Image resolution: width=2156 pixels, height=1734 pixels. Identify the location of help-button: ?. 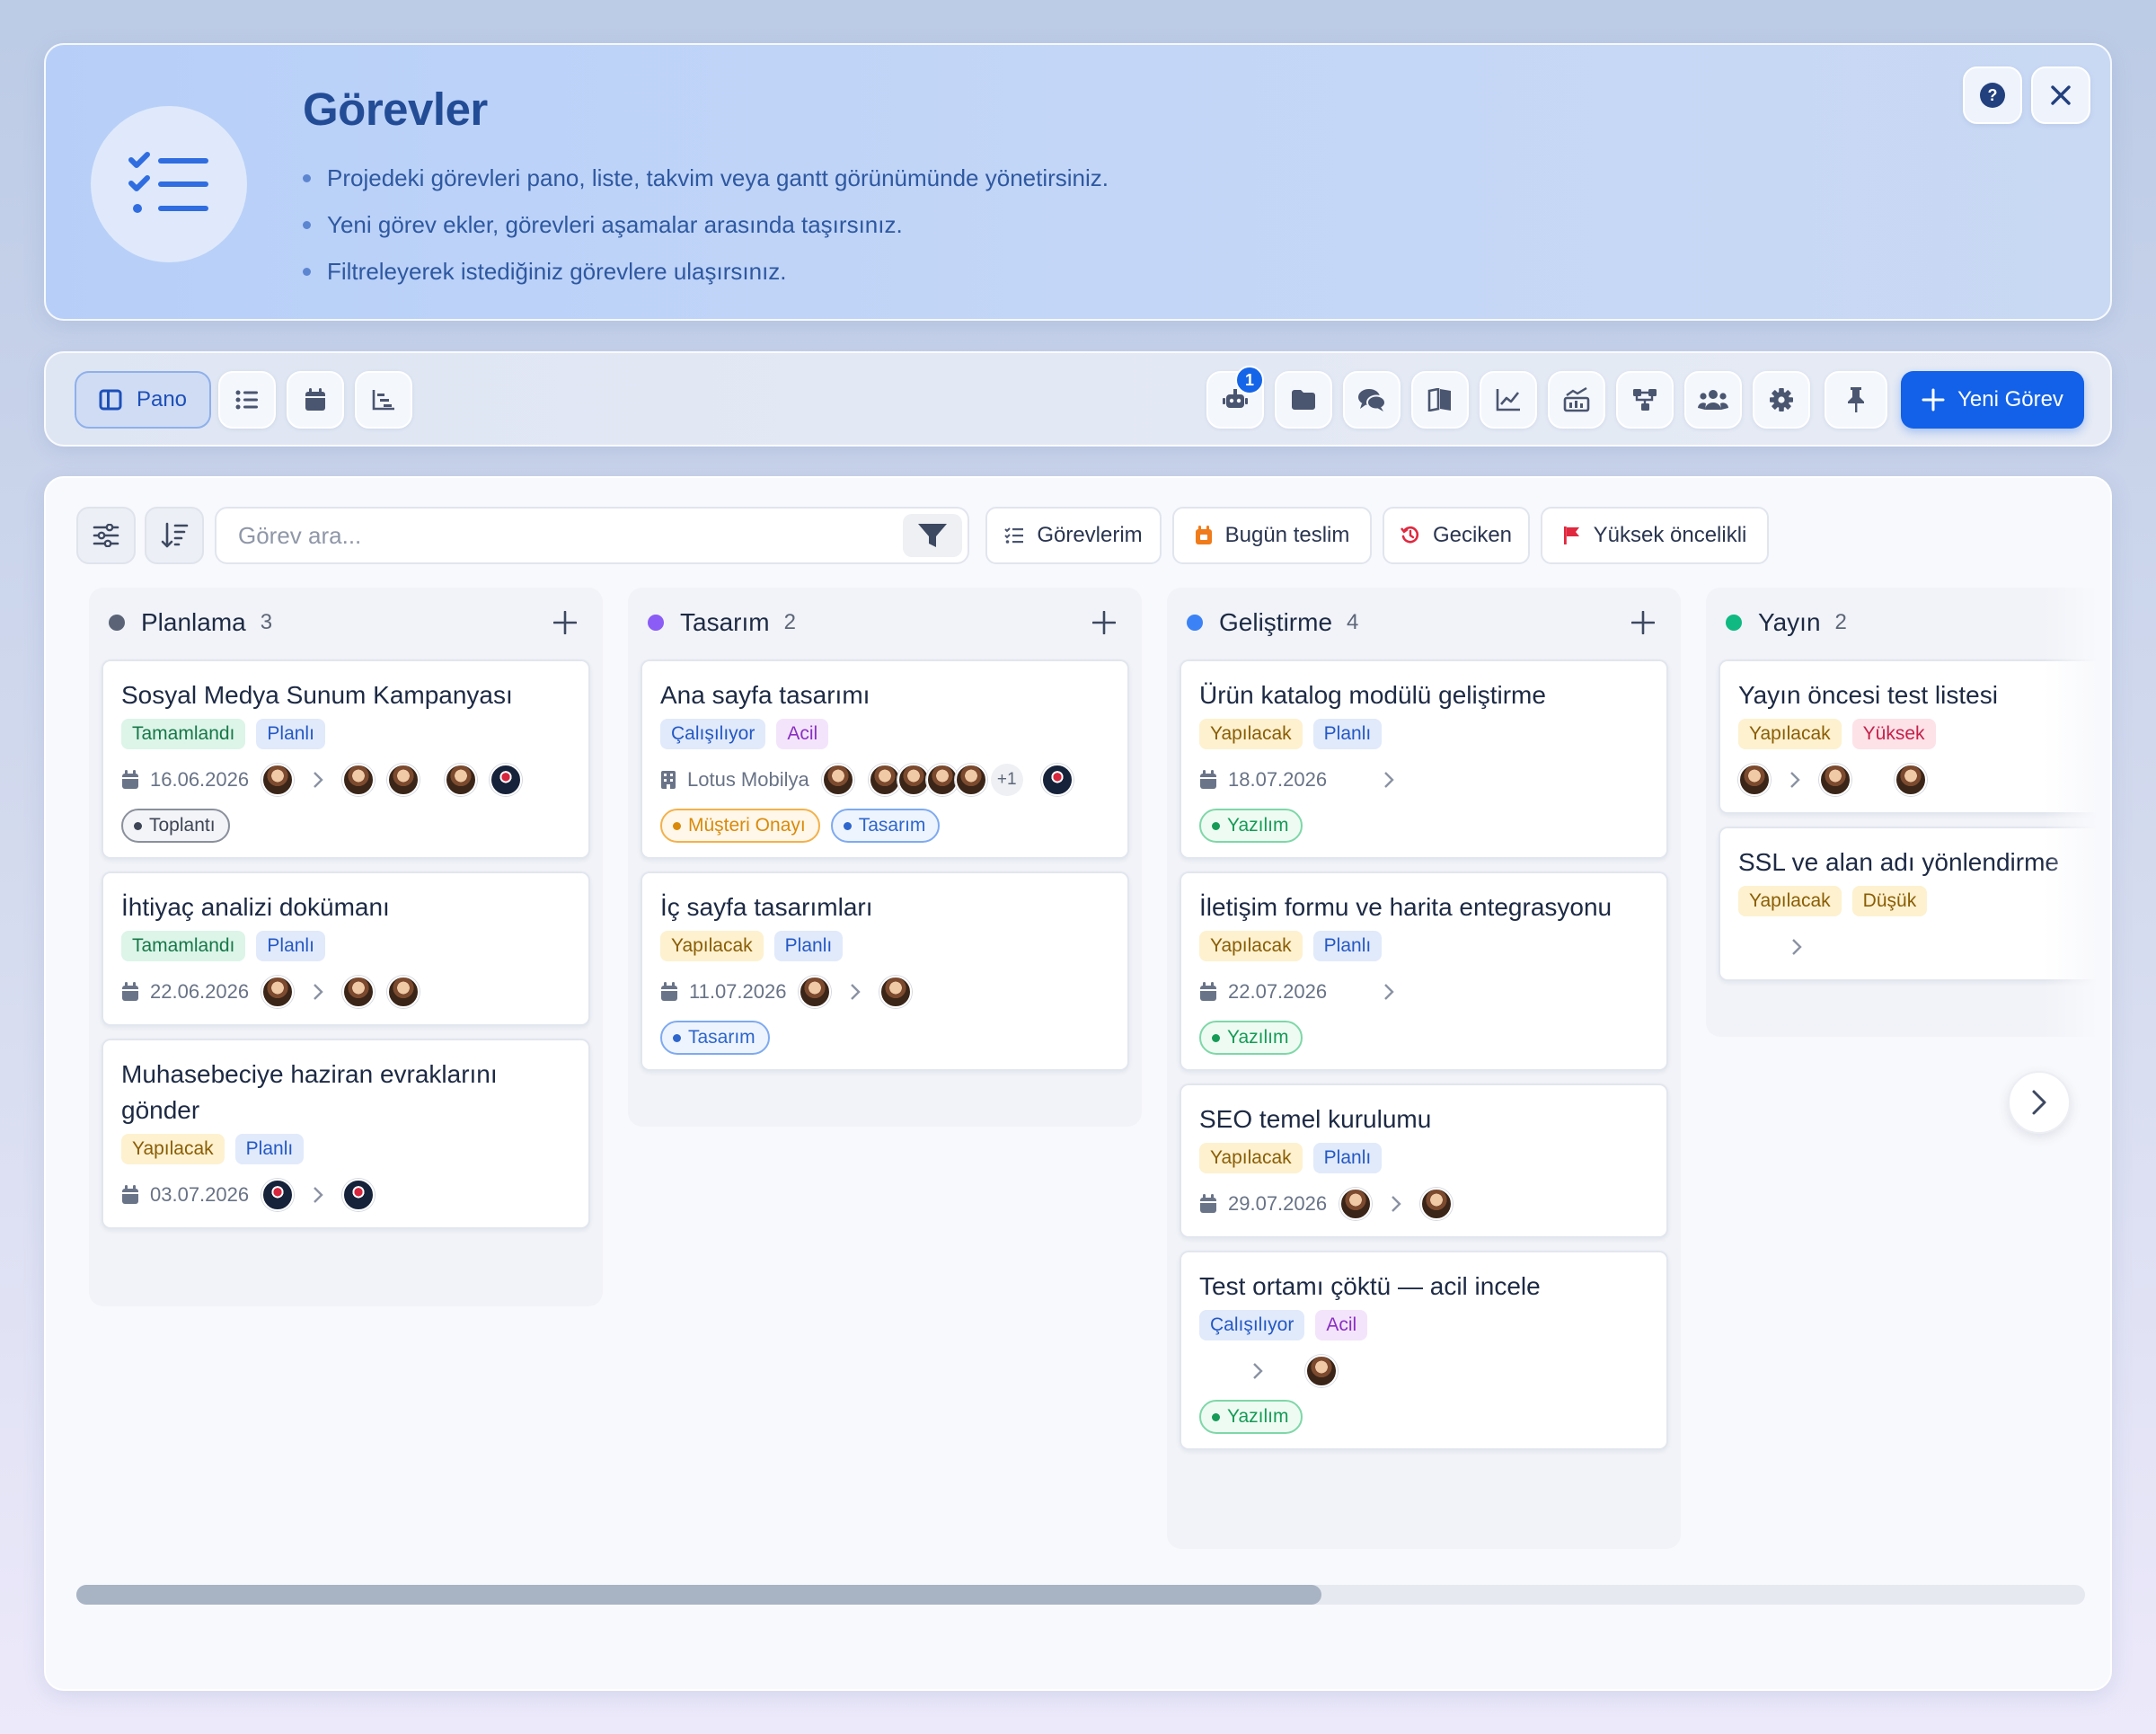
(1993, 95).